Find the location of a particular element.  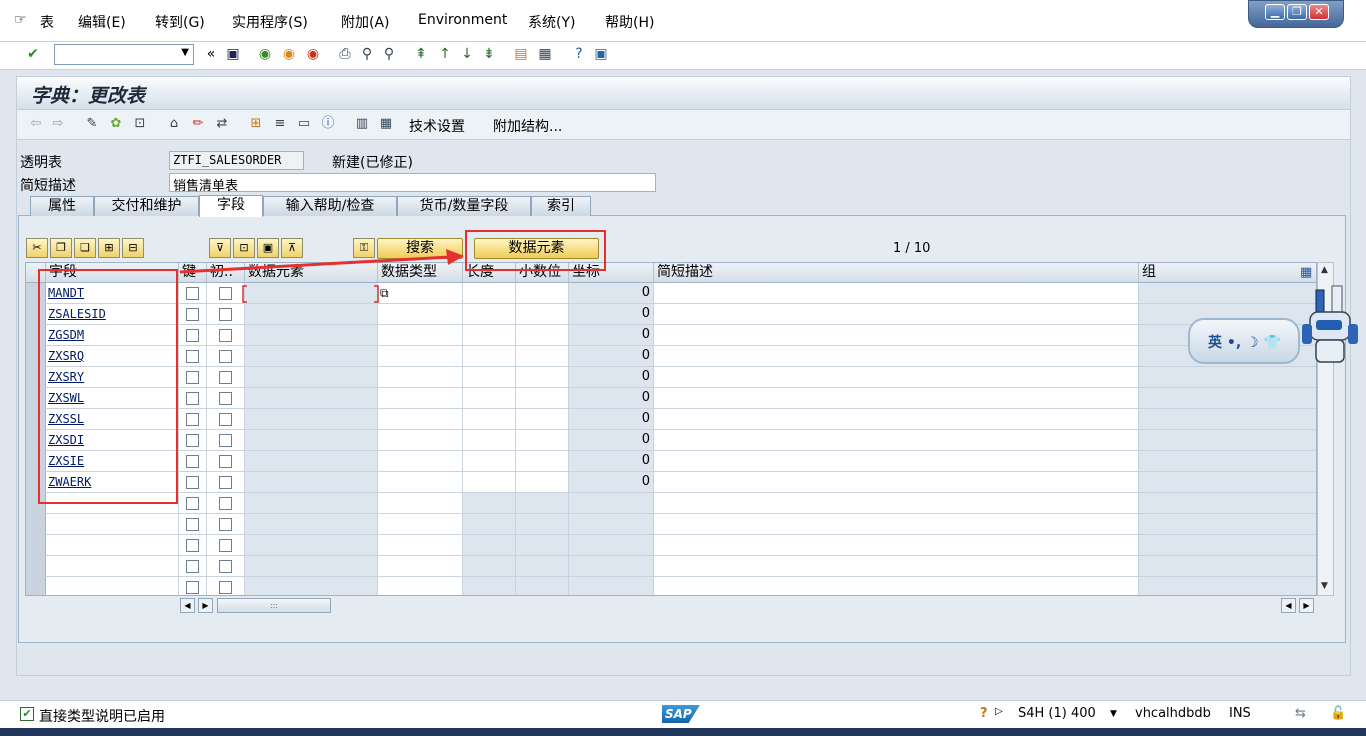

previous-object-icon: ⇦ is located at coordinates (36, 124).